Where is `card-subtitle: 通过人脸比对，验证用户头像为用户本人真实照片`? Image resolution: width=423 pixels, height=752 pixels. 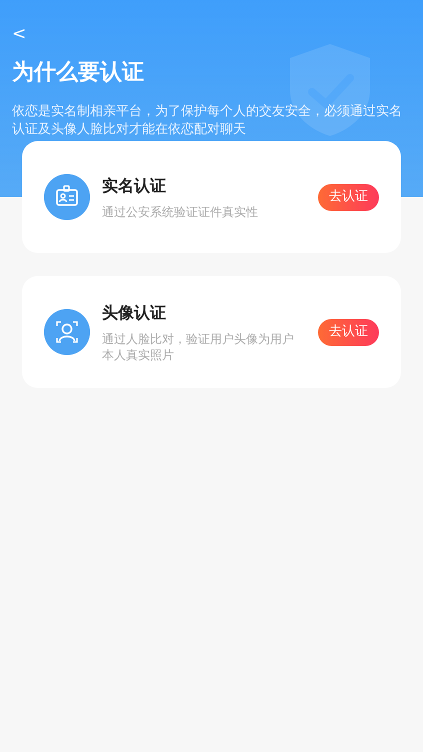 card-subtitle: 通过人脸比对，验证用户头像为用户本人真实照片 is located at coordinates (198, 347).